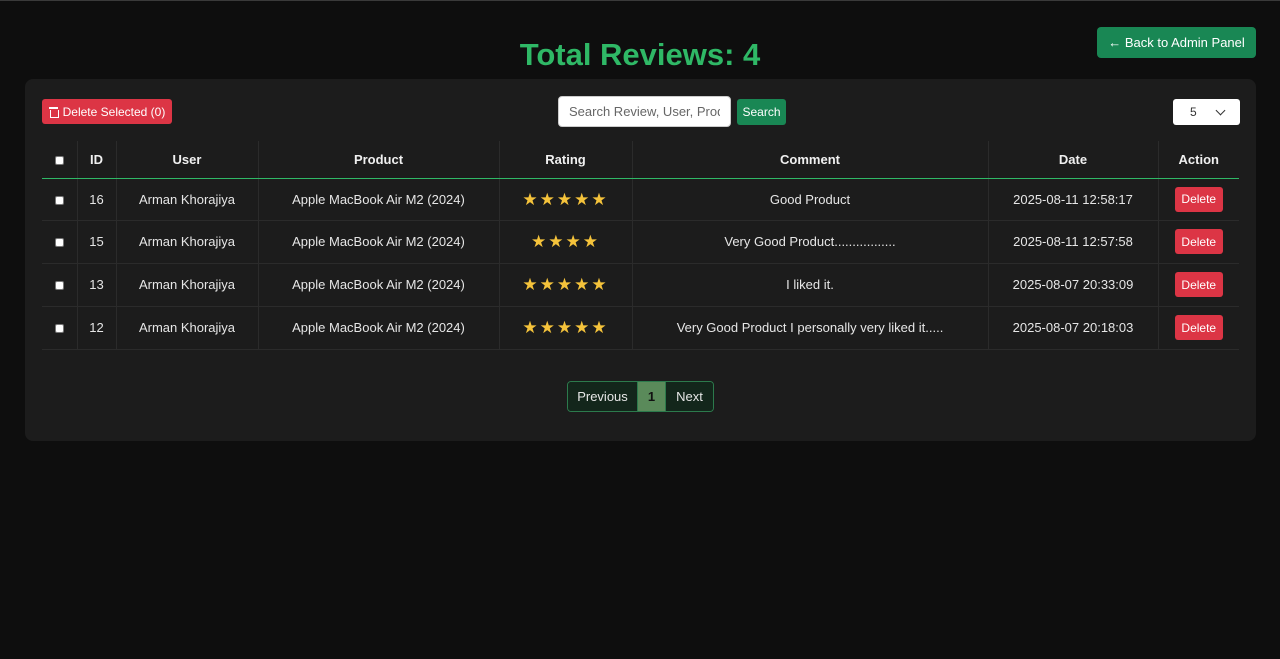 The image size is (1280, 659). I want to click on review-rating: ★★★★, so click(566, 242).